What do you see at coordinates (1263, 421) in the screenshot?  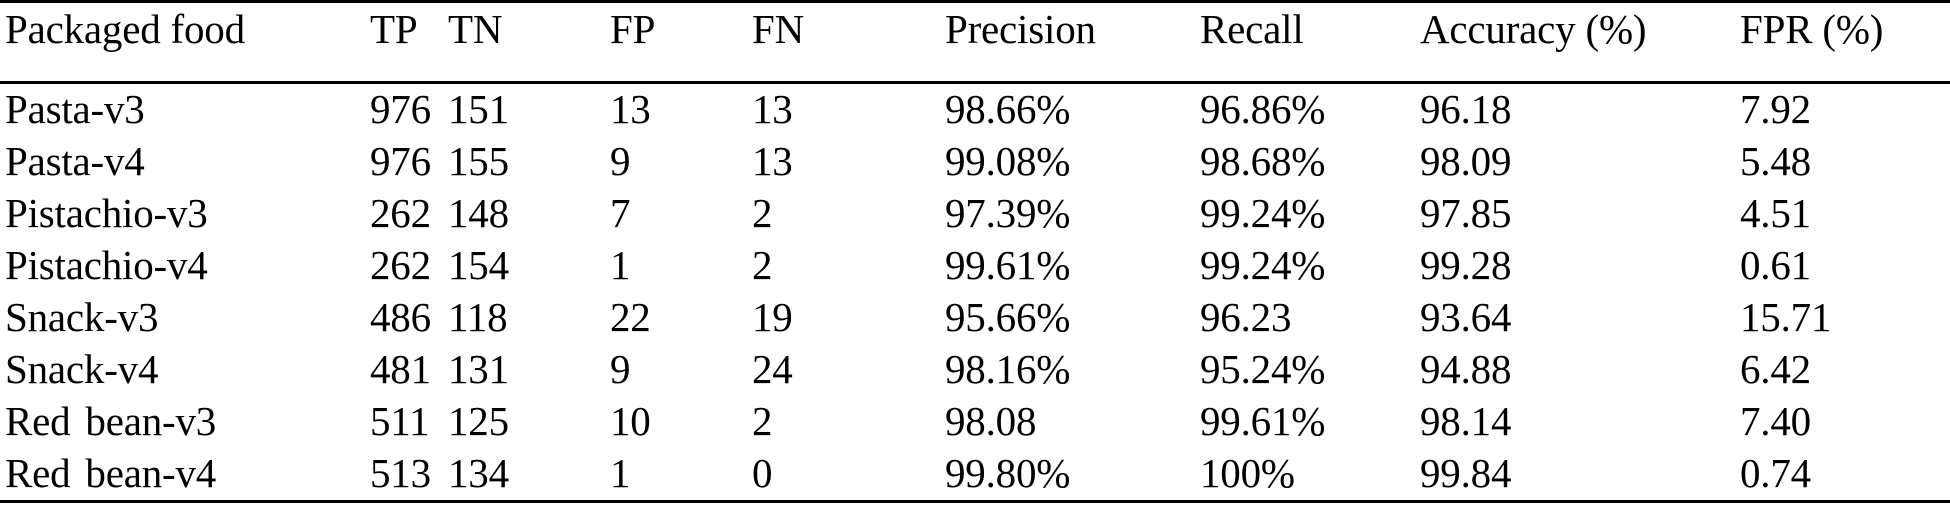 I see `table-cell-recall: 99.61%` at bounding box center [1263, 421].